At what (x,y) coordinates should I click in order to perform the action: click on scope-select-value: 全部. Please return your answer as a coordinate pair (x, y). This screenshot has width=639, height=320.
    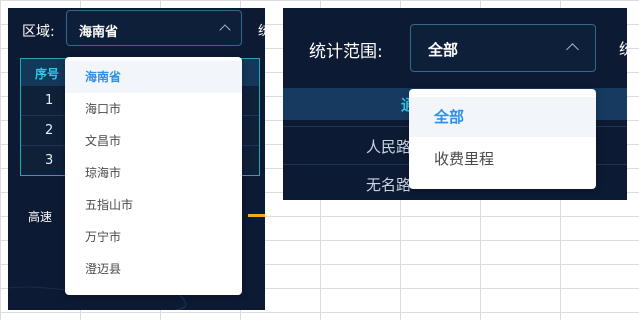
    Looking at the image, I should click on (443, 50).